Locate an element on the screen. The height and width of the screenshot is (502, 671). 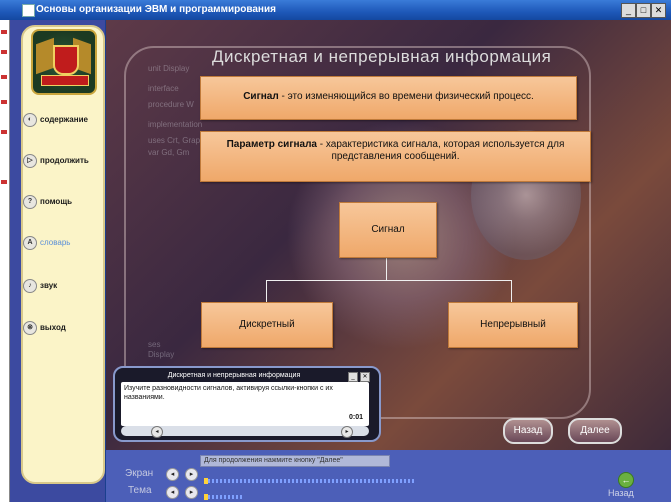
watermark-code: var Gd, Gm is located at coordinates (169, 152).